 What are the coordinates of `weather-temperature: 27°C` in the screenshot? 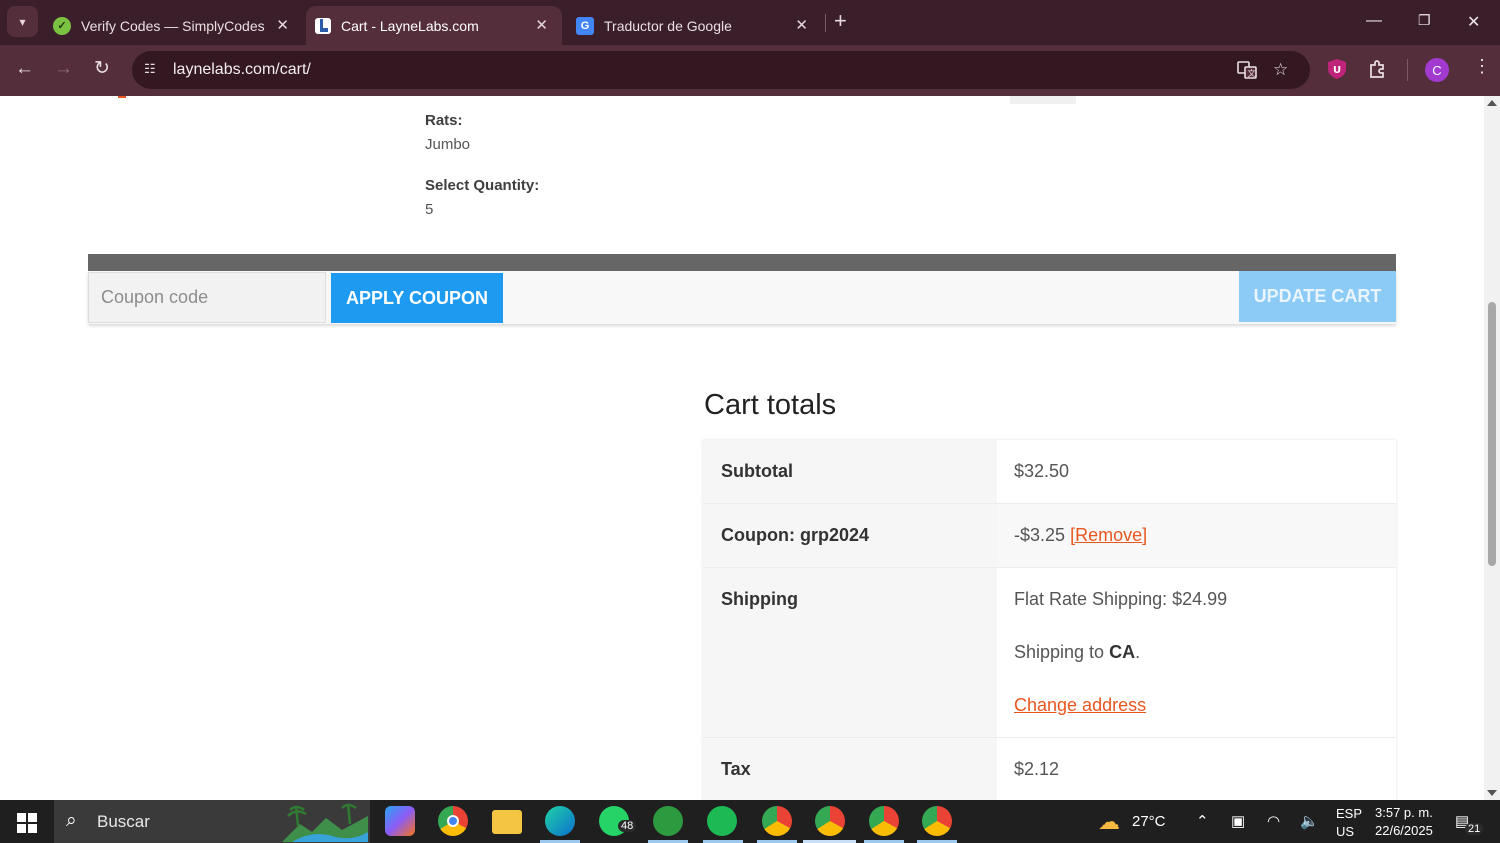 It's located at (1149, 821).